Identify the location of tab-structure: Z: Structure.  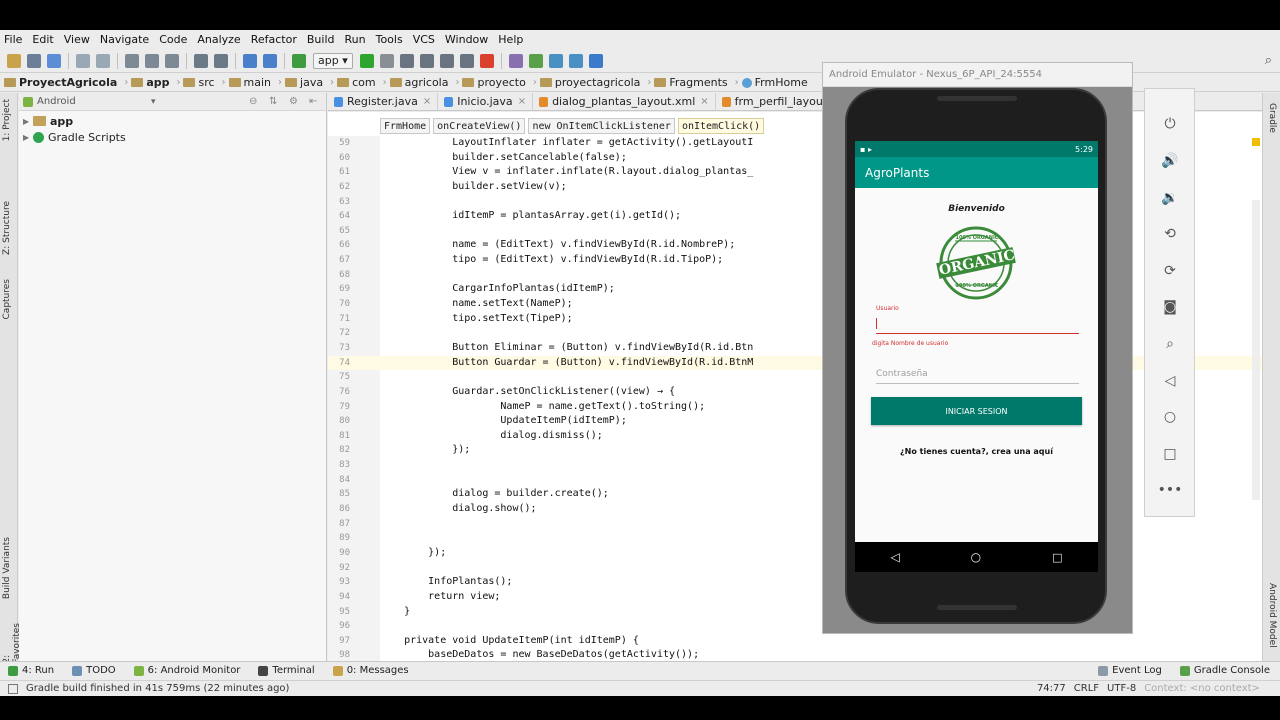
(7, 228).